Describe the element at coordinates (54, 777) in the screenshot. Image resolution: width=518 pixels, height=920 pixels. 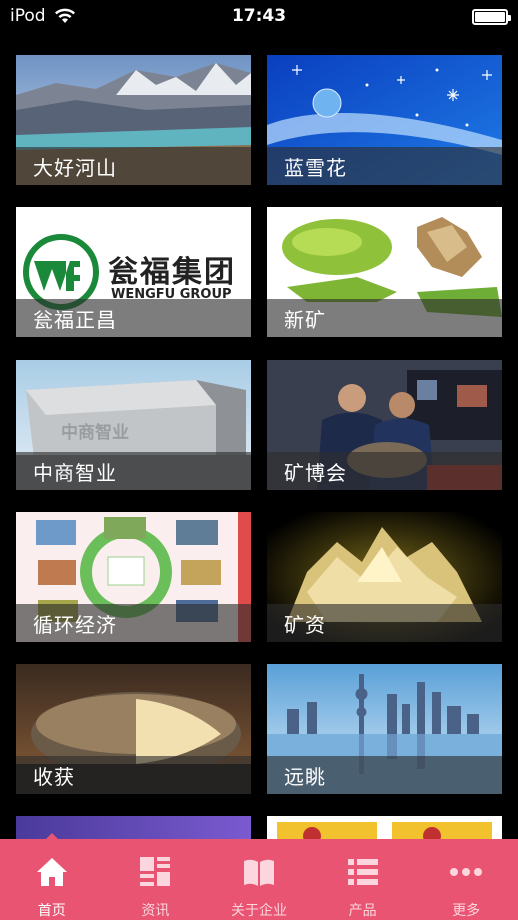
I see `tile-label: 收获` at that location.